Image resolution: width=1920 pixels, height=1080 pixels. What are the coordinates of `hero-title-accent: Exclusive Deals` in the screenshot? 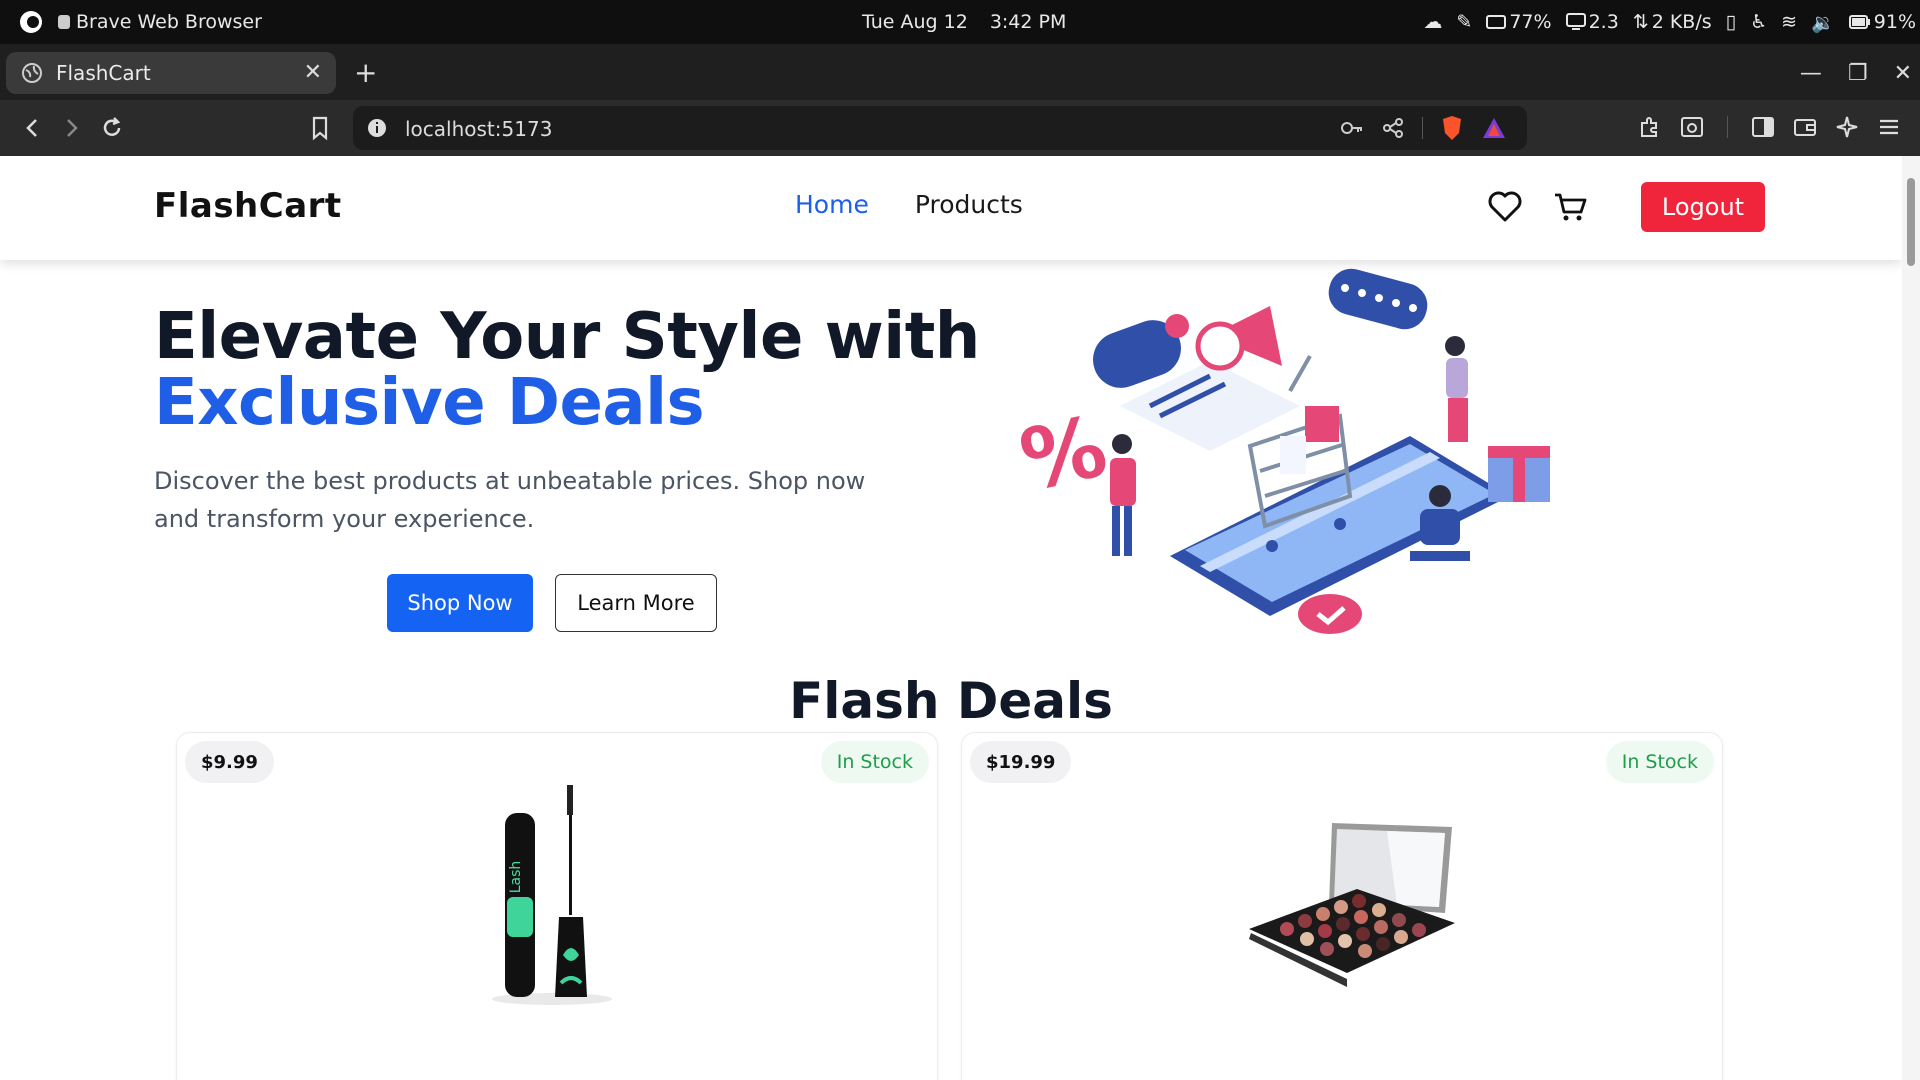 It's located at (429, 403).